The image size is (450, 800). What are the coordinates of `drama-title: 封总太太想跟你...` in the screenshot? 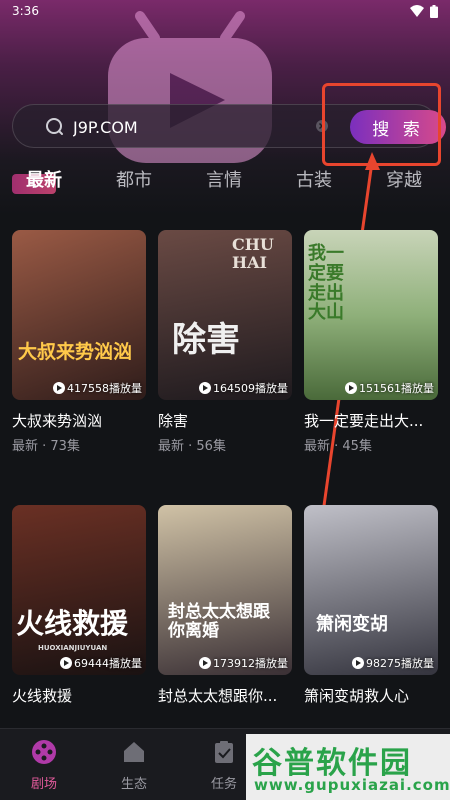 It's located at (218, 696).